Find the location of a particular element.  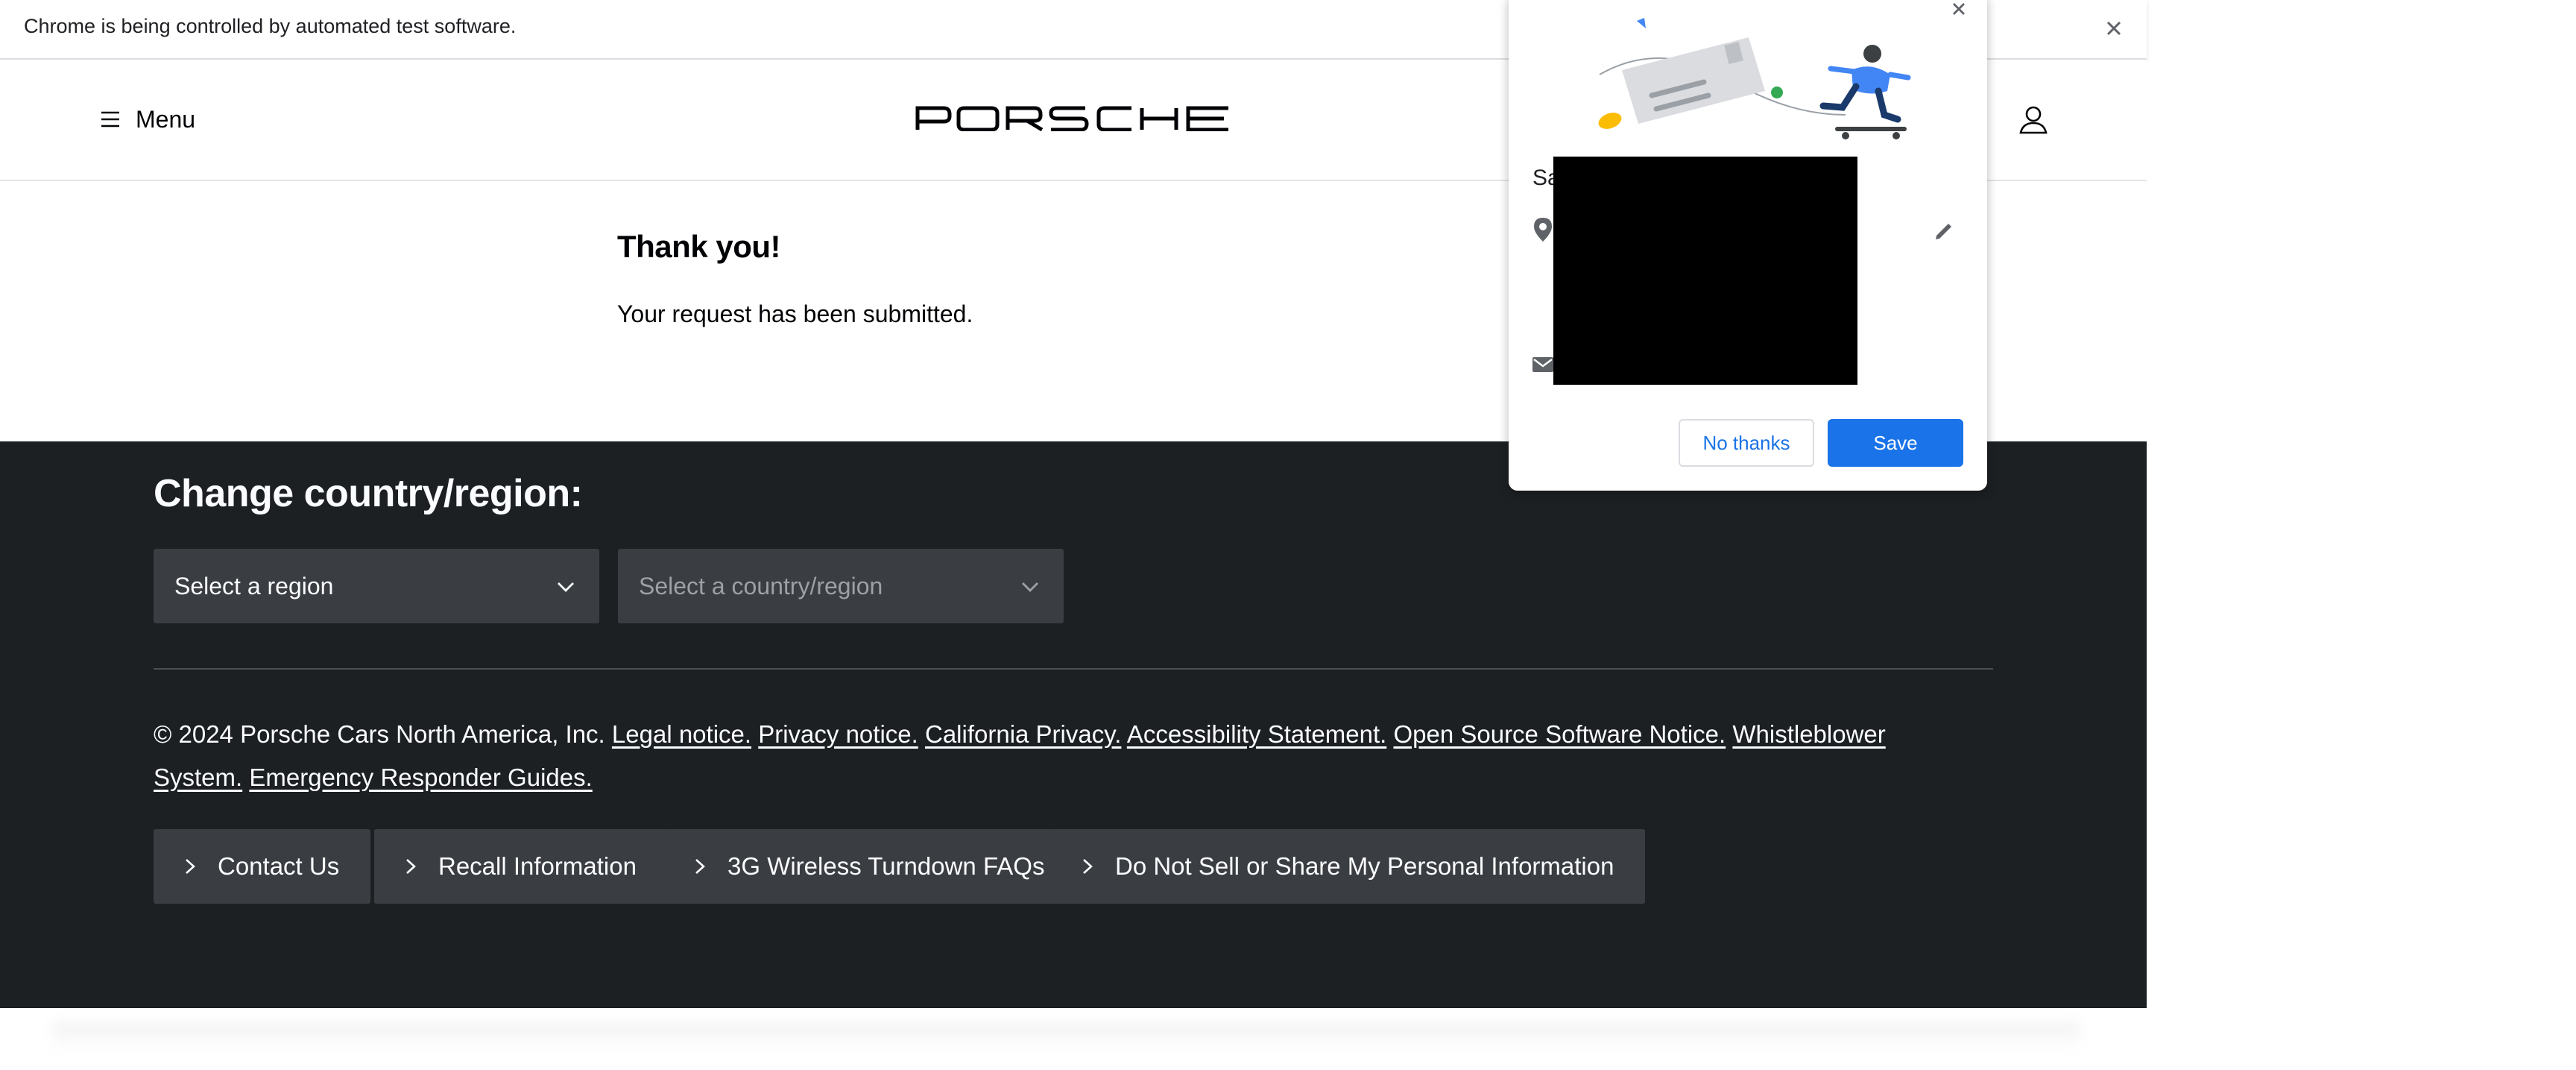

bottom-shadow is located at coordinates (1066, 1036).